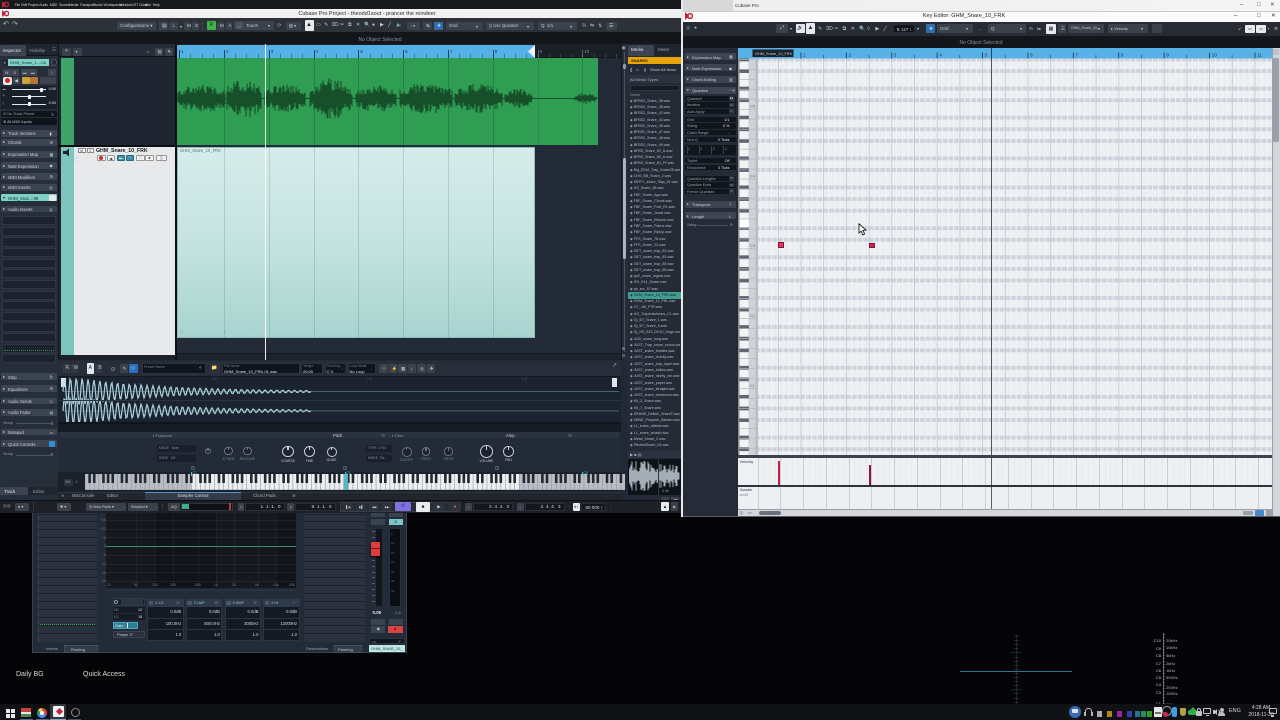  What do you see at coordinates (985, 55) in the screenshot?
I see `svg-text: 5` at bounding box center [985, 55].